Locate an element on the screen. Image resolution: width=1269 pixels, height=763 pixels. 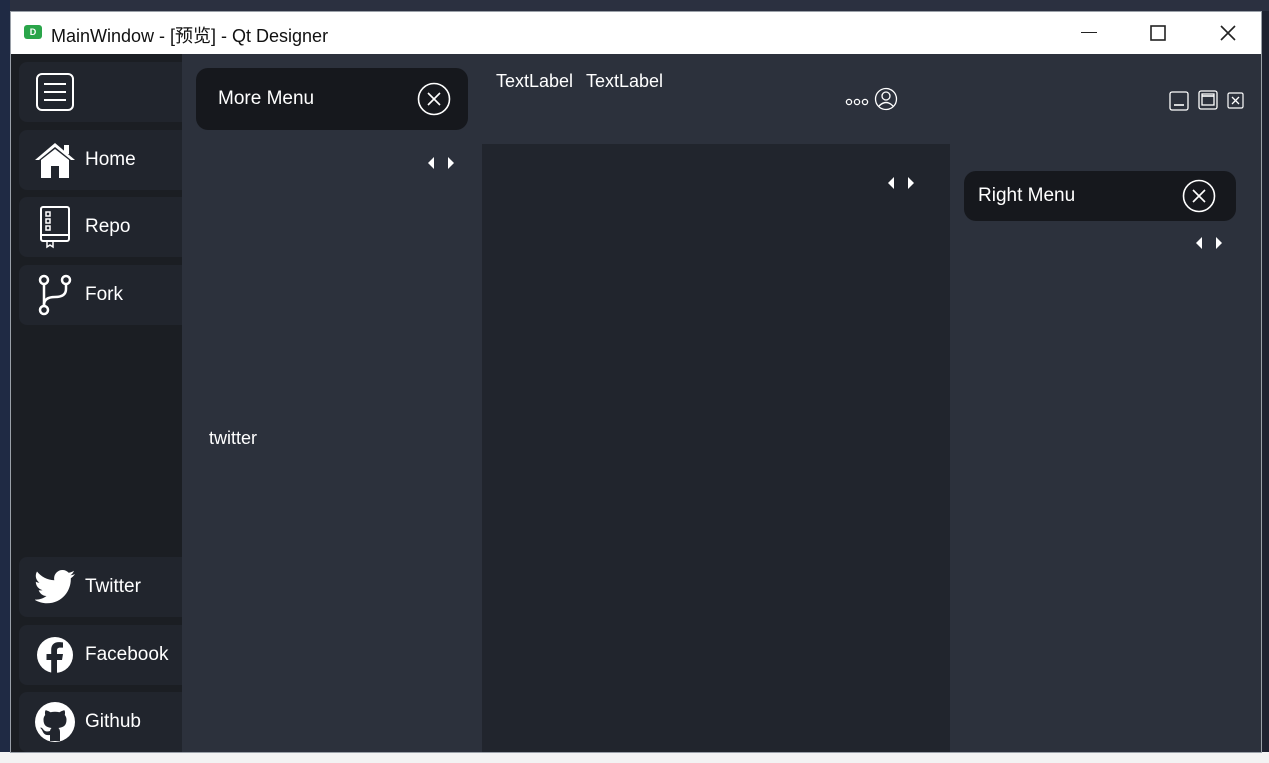
sidebar-item-label: Twitter is located at coordinates (113, 586).